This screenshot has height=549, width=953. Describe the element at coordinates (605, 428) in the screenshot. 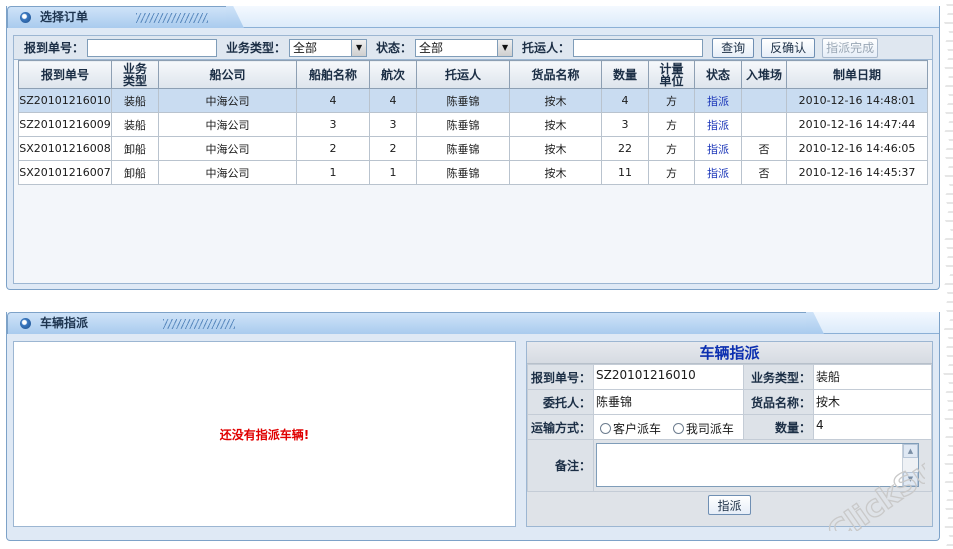

I see `radio-customer-vehicle` at that location.